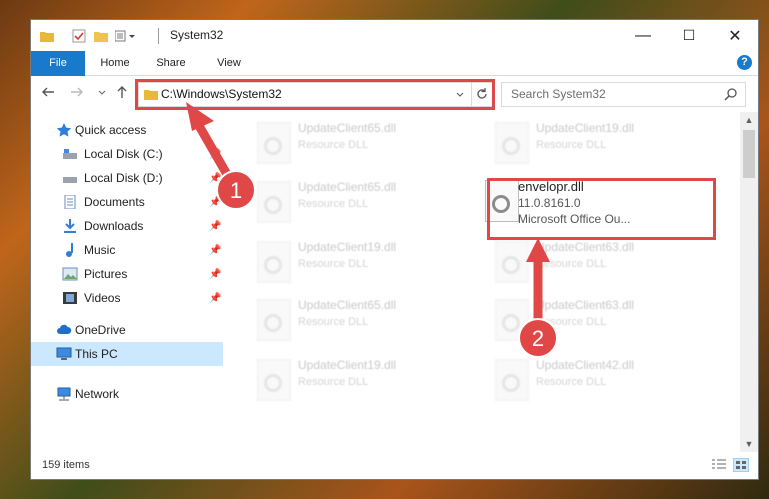  What do you see at coordinates (70, 226) in the screenshot?
I see `download-icon` at bounding box center [70, 226].